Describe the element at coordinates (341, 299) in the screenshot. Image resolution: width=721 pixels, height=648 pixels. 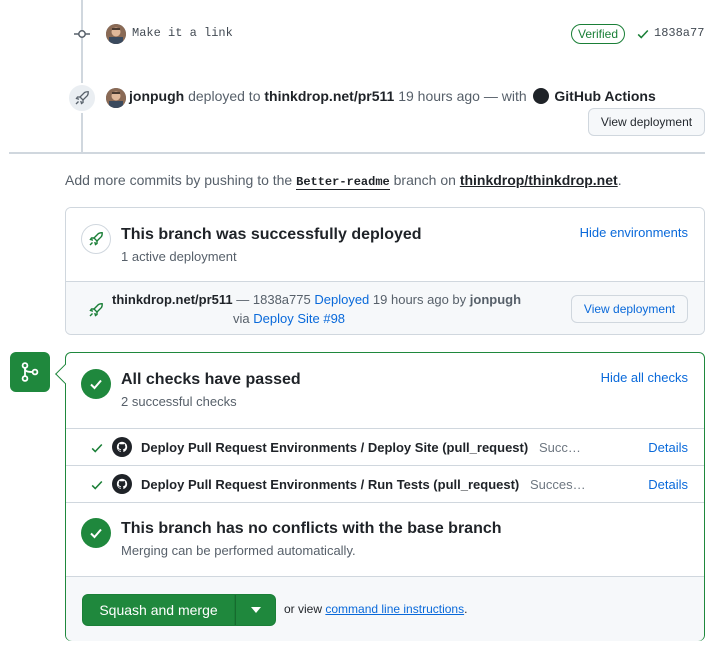
I see `deployed-status-link: Deployed` at that location.